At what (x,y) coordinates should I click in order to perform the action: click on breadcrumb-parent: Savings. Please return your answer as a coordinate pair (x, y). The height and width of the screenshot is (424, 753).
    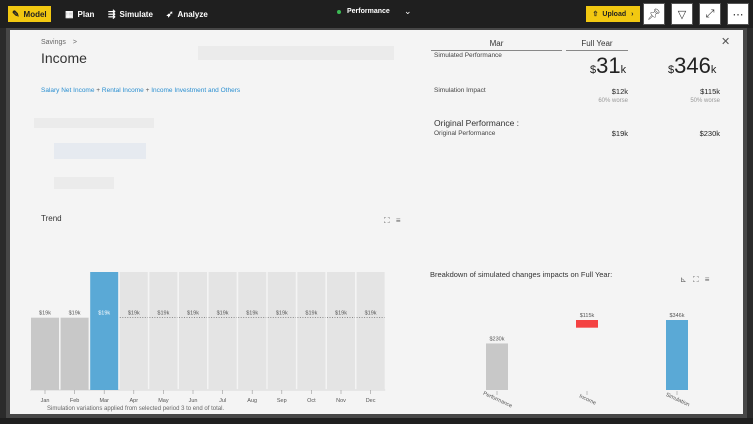
    Looking at the image, I should click on (53, 42).